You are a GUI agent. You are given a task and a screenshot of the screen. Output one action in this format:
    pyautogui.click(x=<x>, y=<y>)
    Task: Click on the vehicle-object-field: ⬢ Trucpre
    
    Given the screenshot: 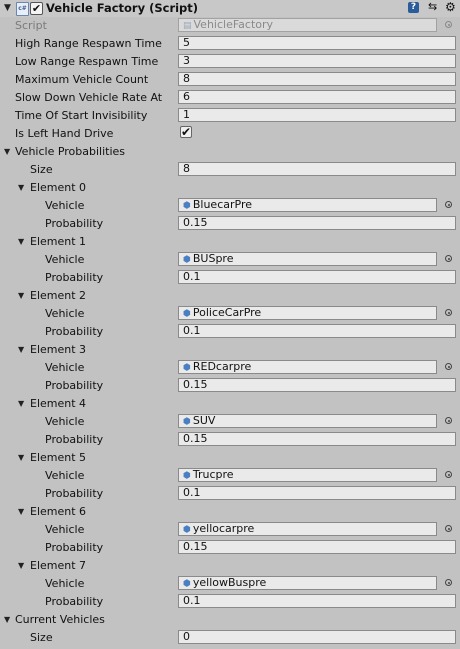 What is the action you would take?
    pyautogui.click(x=307, y=475)
    